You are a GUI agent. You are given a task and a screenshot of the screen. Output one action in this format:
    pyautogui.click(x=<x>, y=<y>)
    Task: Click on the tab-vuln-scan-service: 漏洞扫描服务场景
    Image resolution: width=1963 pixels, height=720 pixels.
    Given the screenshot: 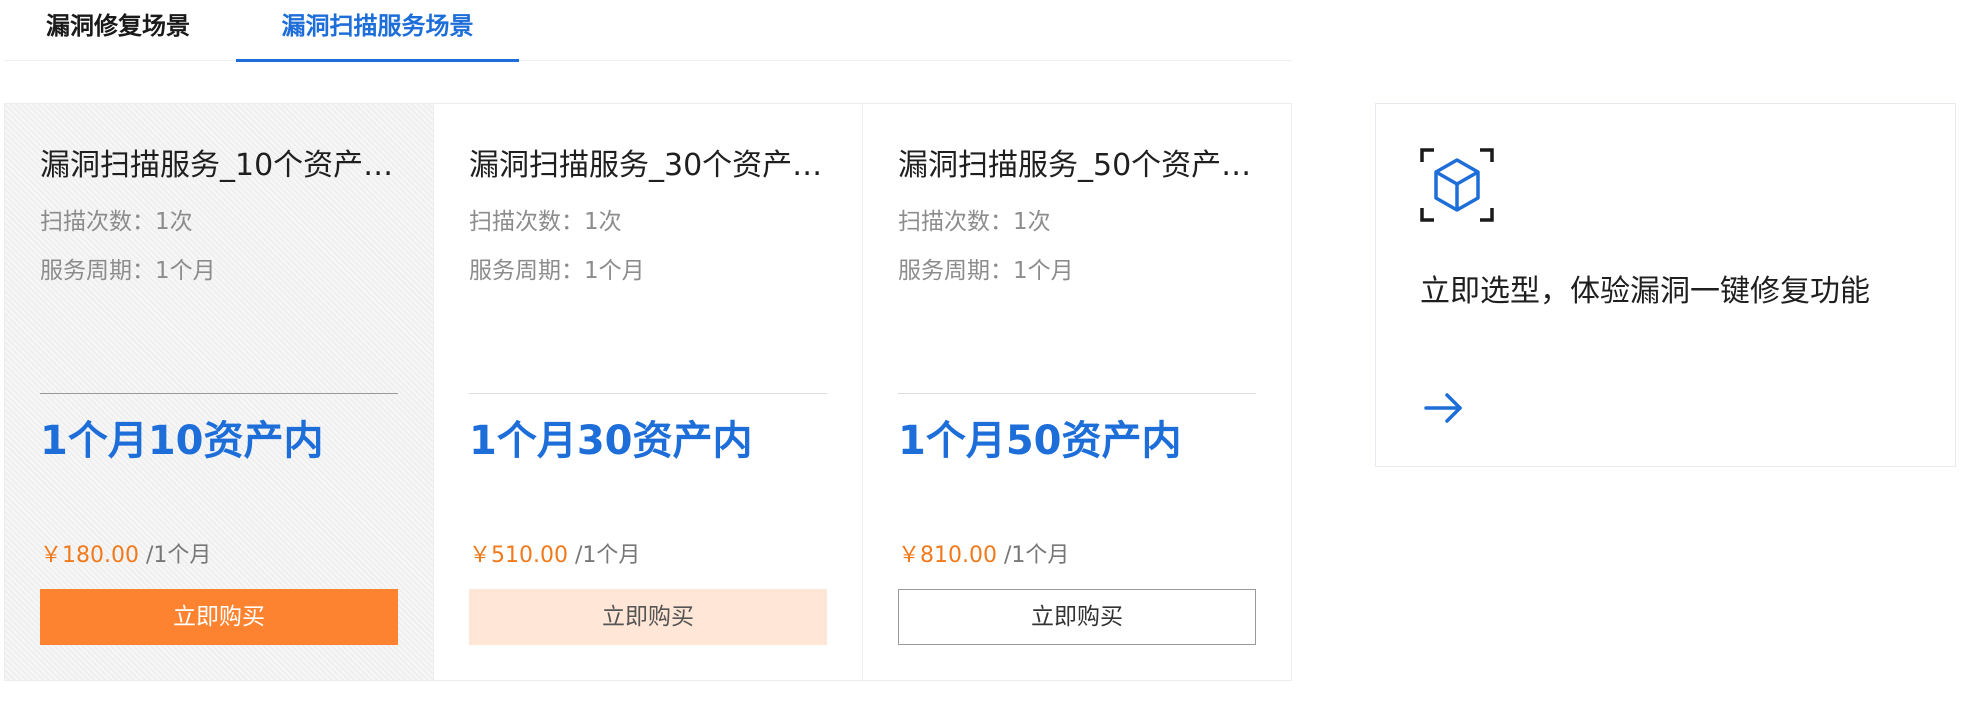 What is the action you would take?
    pyautogui.click(x=377, y=31)
    